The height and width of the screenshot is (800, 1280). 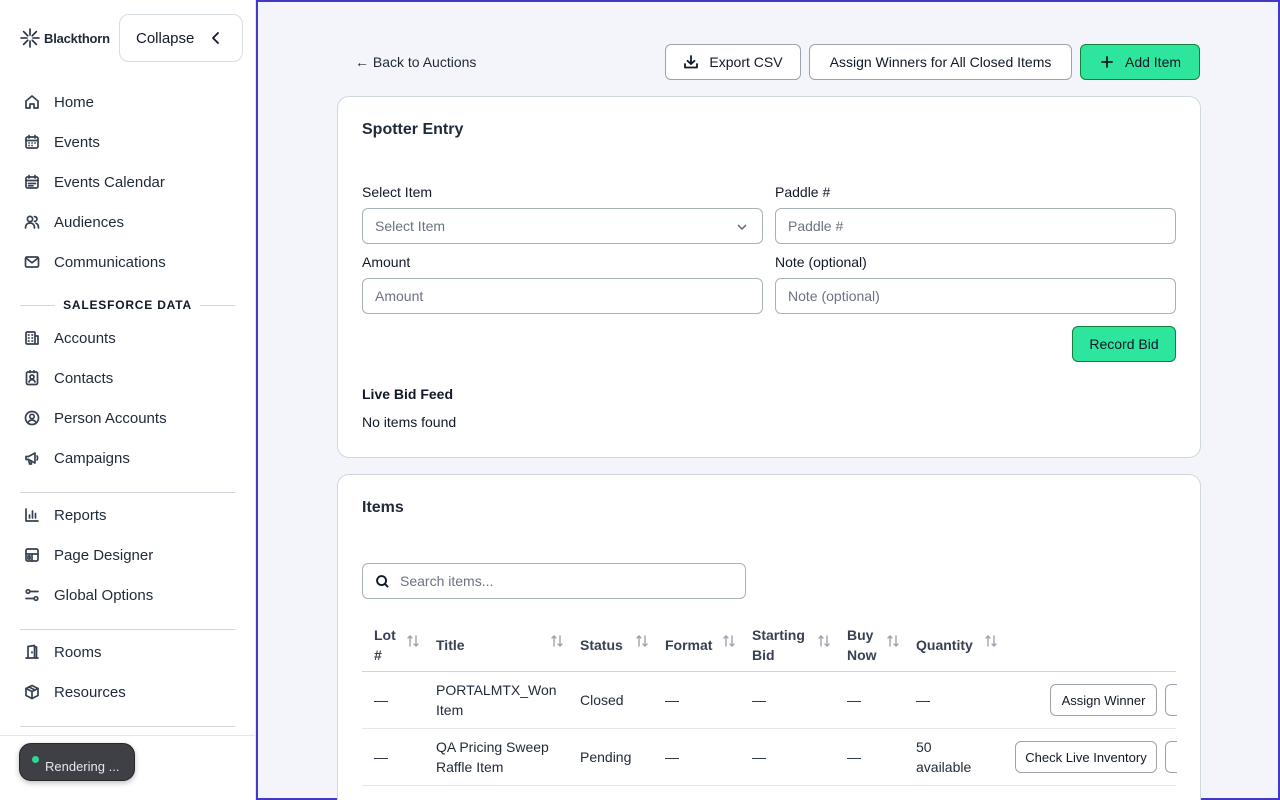 What do you see at coordinates (975, 226) in the screenshot?
I see `paddle-number-input: Paddle #` at bounding box center [975, 226].